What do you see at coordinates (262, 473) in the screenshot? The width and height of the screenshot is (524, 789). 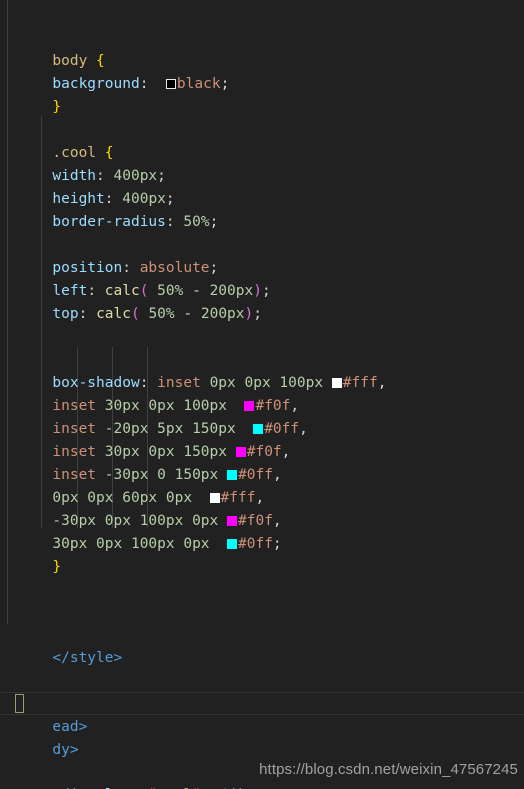 I see `code-line: 0px 0px 60px 0px #fff,` at bounding box center [262, 473].